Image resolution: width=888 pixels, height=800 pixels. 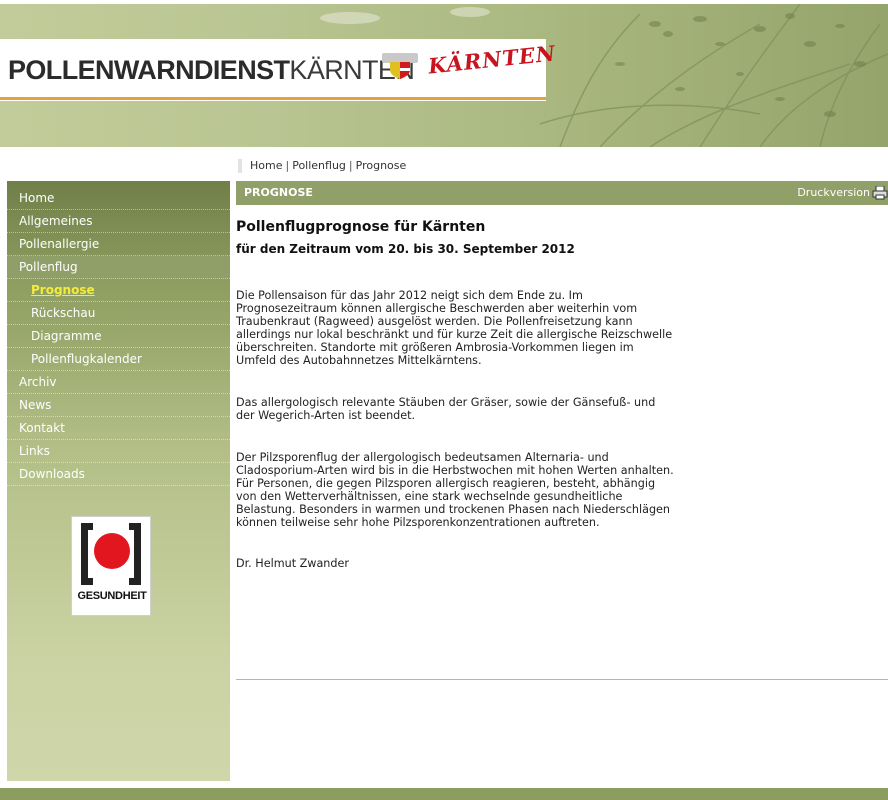 What do you see at coordinates (400, 66) in the screenshot?
I see `carinthia-crest-icon` at bounding box center [400, 66].